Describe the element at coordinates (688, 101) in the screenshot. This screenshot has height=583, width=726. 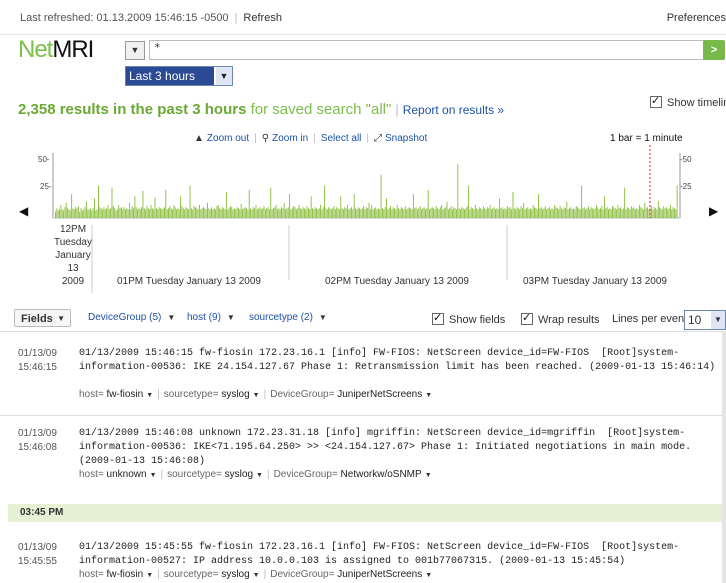
I see `show-timeline-toggle: Show timeline` at that location.